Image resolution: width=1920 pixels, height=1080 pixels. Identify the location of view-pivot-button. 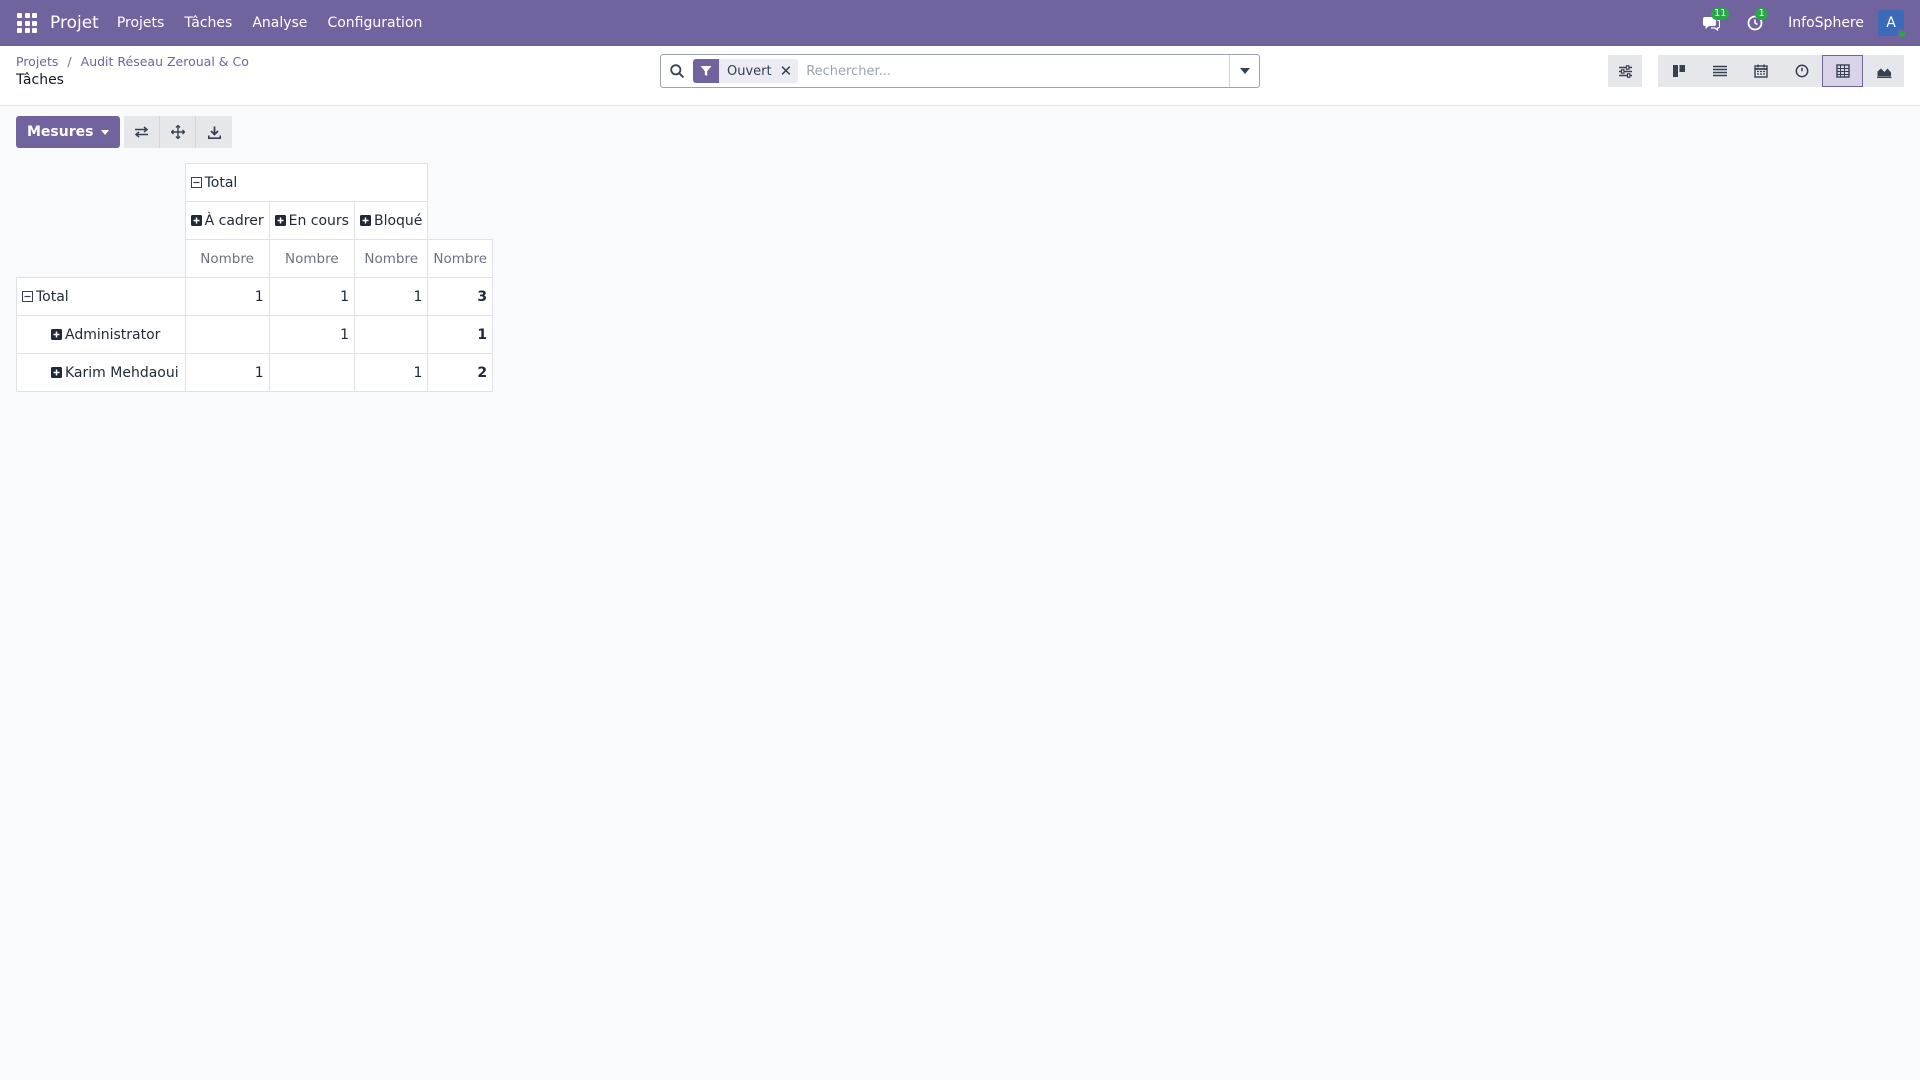
(1842, 71).